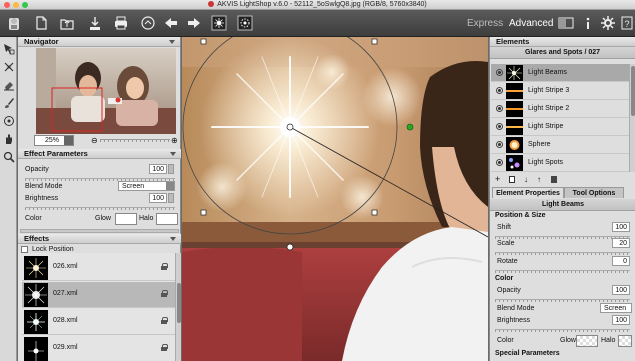 The height and width of the screenshot is (361, 635). What do you see at coordinates (94, 140) in the screenshot?
I see `zoom-out-icon: ⊖` at bounding box center [94, 140].